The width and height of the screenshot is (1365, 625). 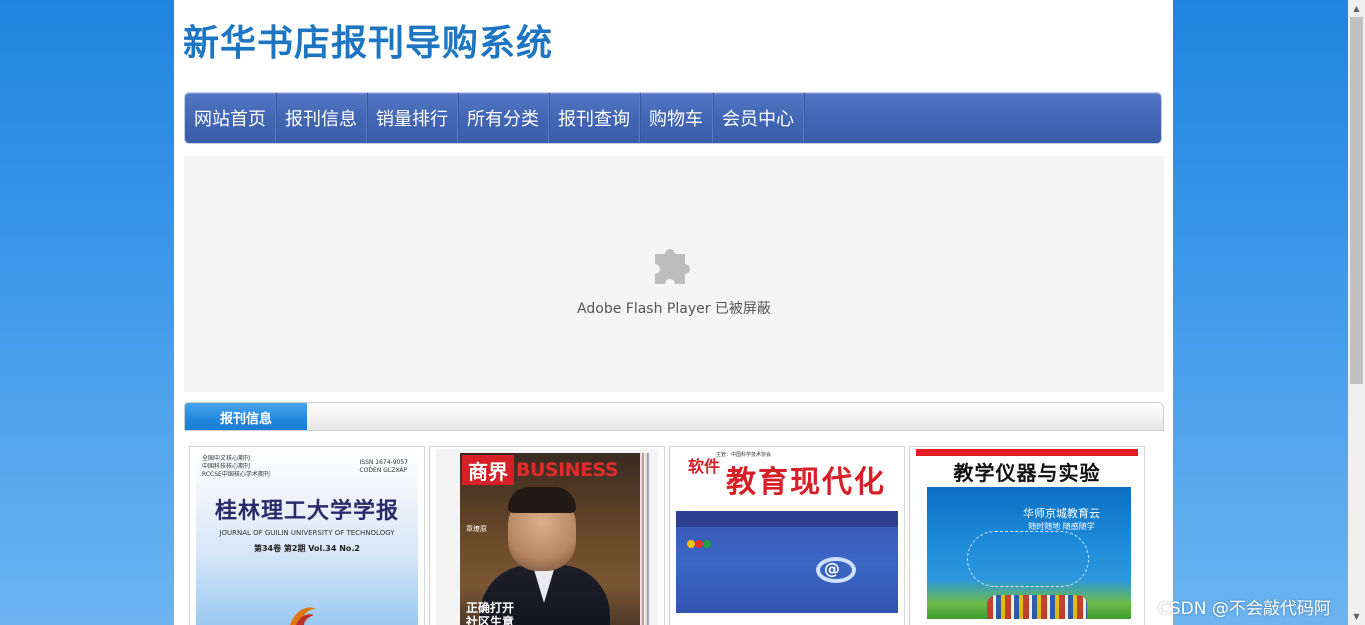 I want to click on magazine-cover: 商界 BUSINESS 章燎原 正确打开 社区生意, so click(x=551, y=539).